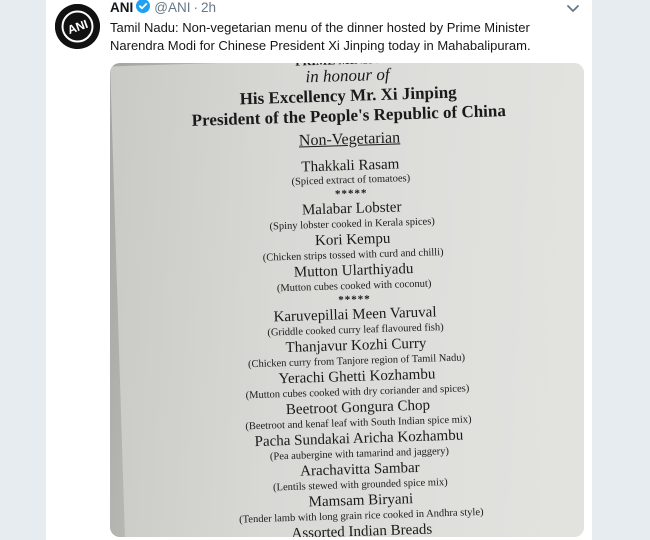 This screenshot has height=540, width=650. I want to click on verified-badge-icon, so click(143, 8).